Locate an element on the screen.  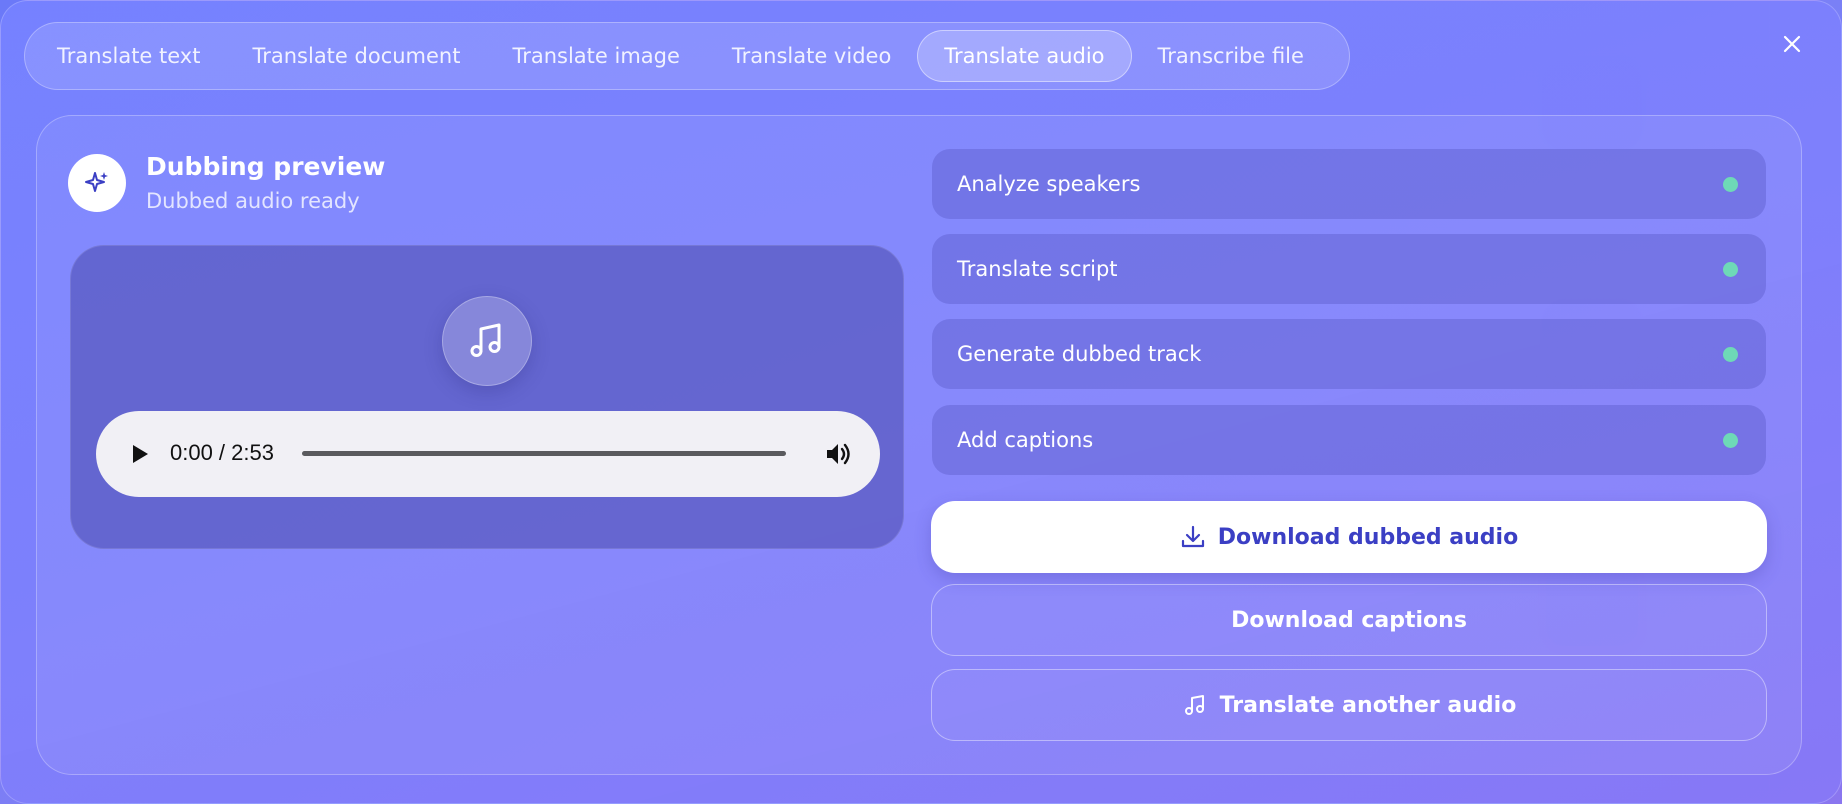
download-icon is located at coordinates (1192, 536).